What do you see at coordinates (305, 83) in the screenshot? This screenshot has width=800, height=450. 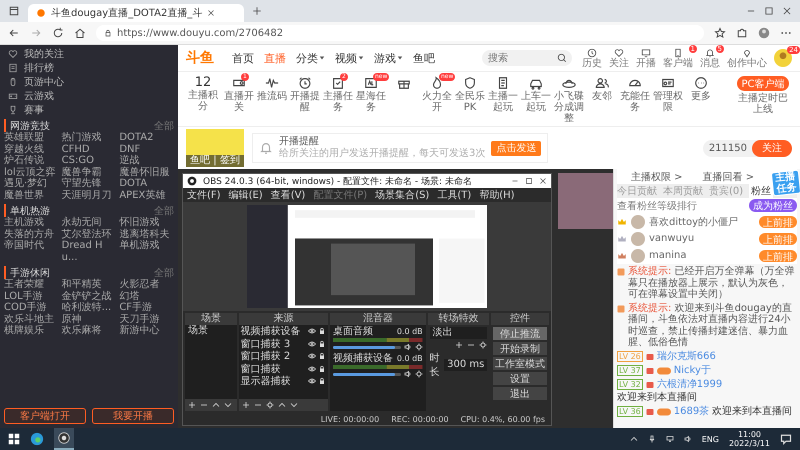 I see `alarm-clock-icon` at bounding box center [305, 83].